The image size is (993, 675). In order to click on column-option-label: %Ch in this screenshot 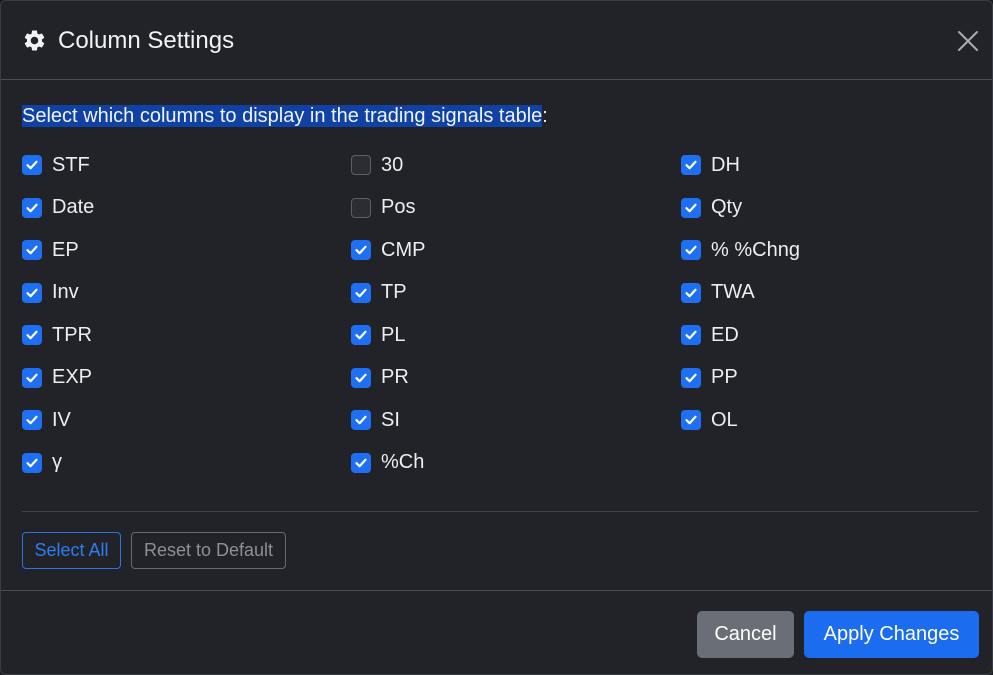, I will do `click(403, 462)`.